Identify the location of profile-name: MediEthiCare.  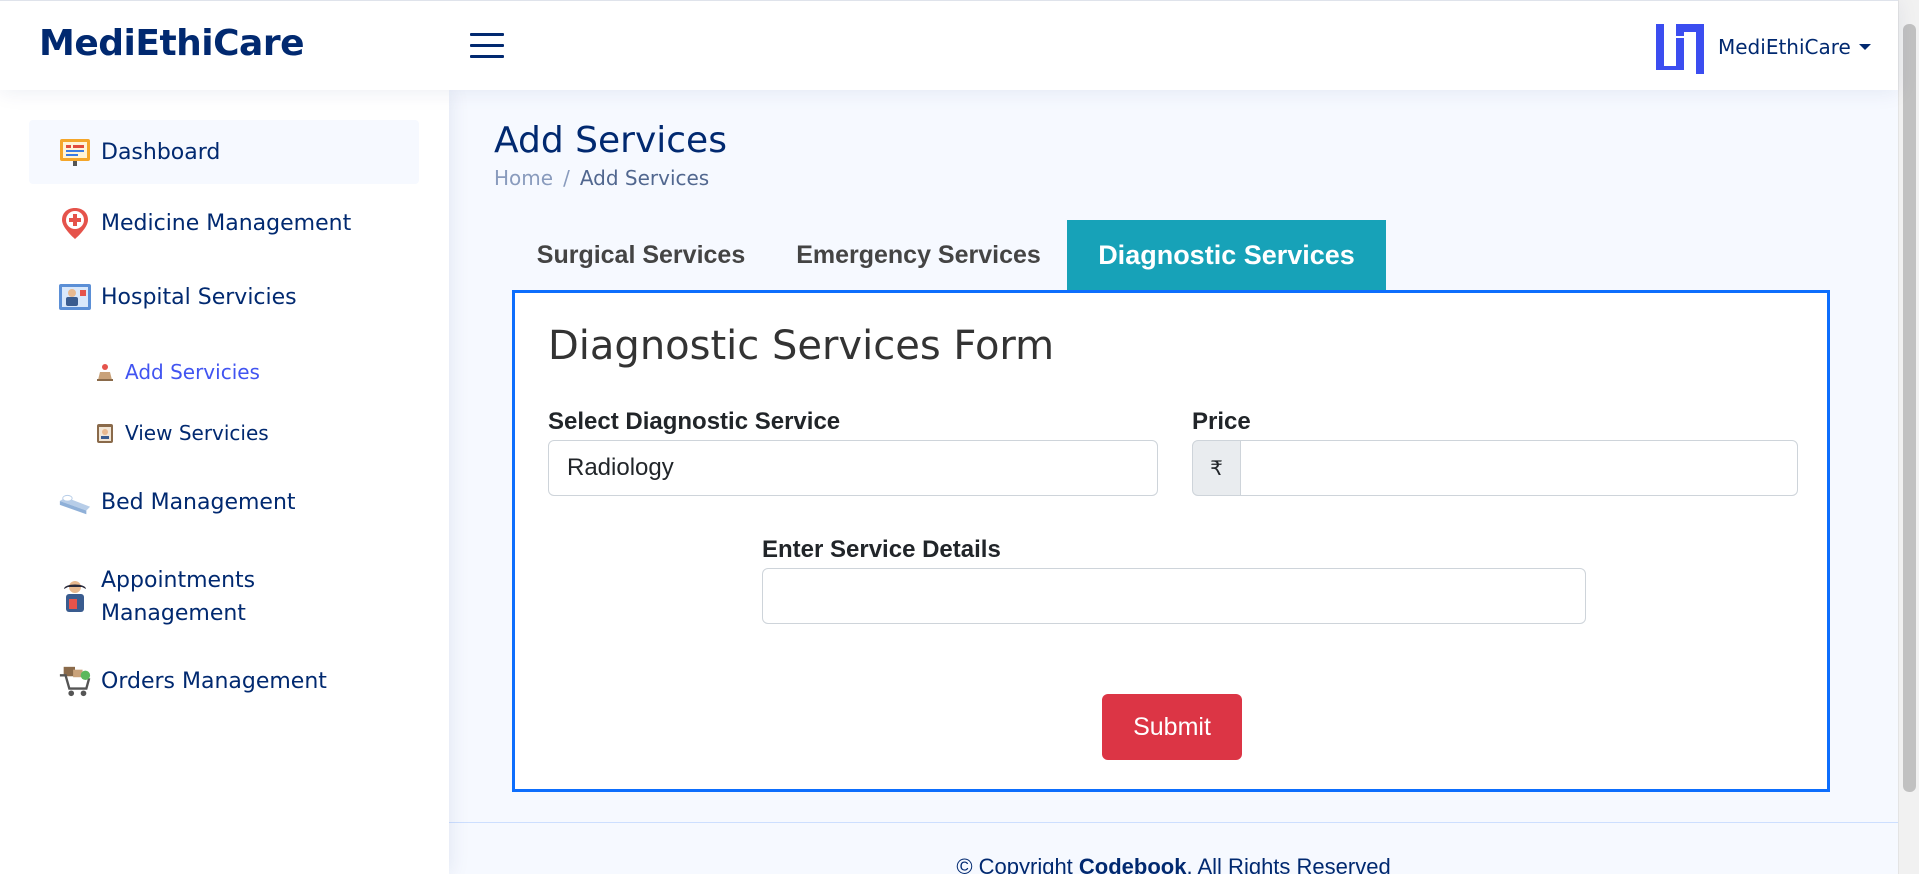
(1784, 47).